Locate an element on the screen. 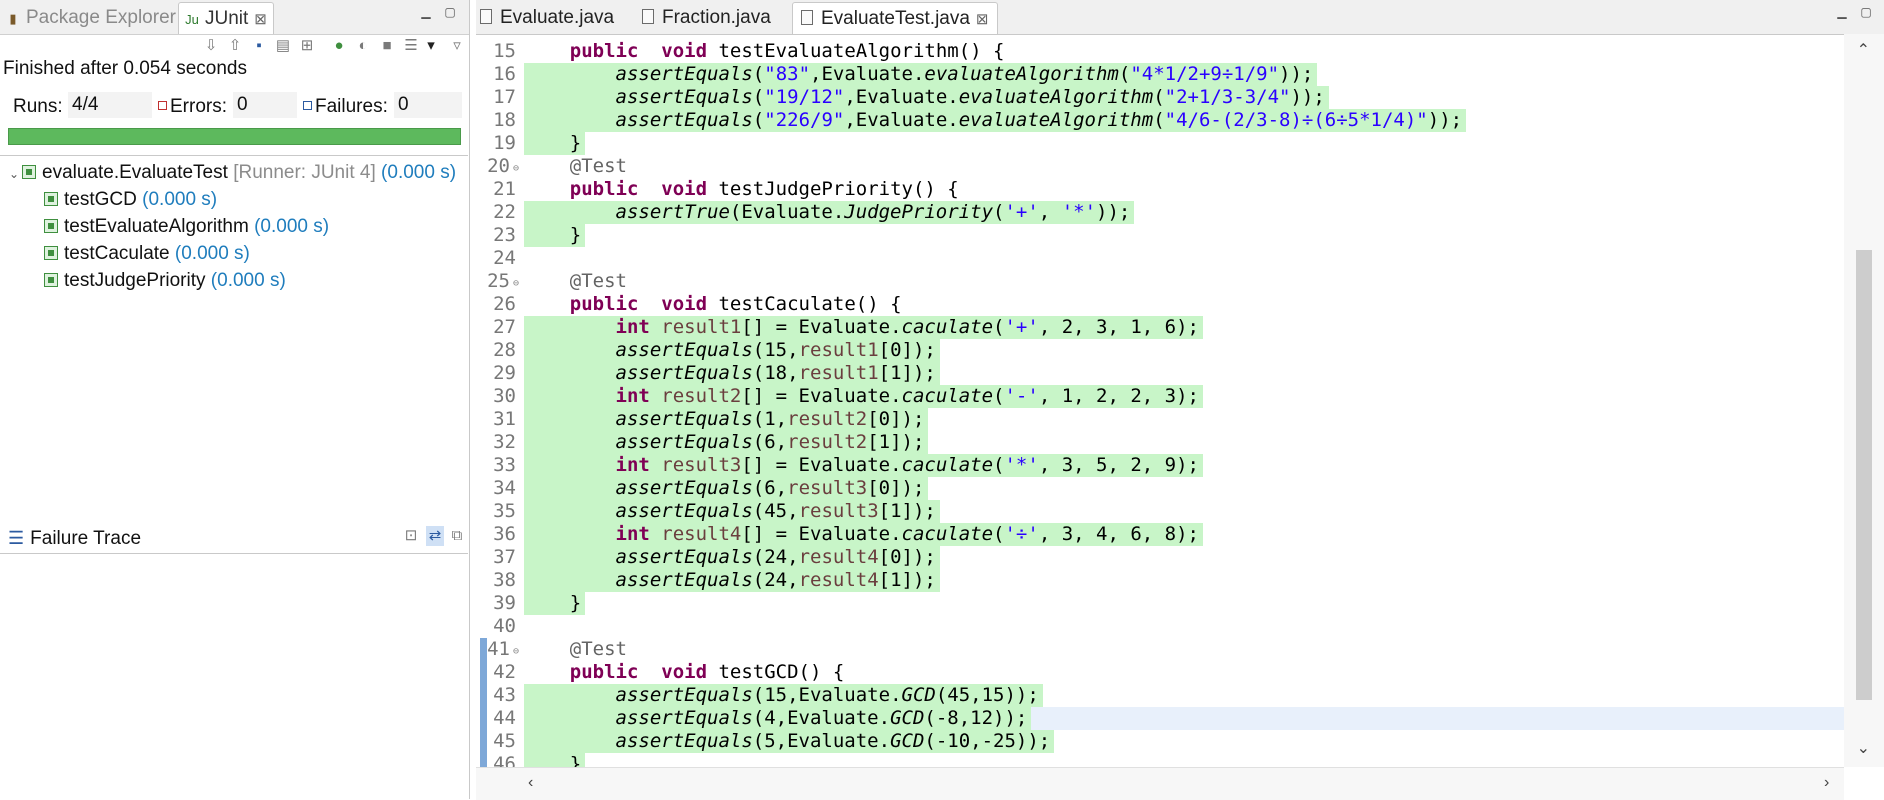 This screenshot has height=800, width=1884. code-line: 37 assertEquals(24,result4[0]); is located at coordinates (1160, 557).